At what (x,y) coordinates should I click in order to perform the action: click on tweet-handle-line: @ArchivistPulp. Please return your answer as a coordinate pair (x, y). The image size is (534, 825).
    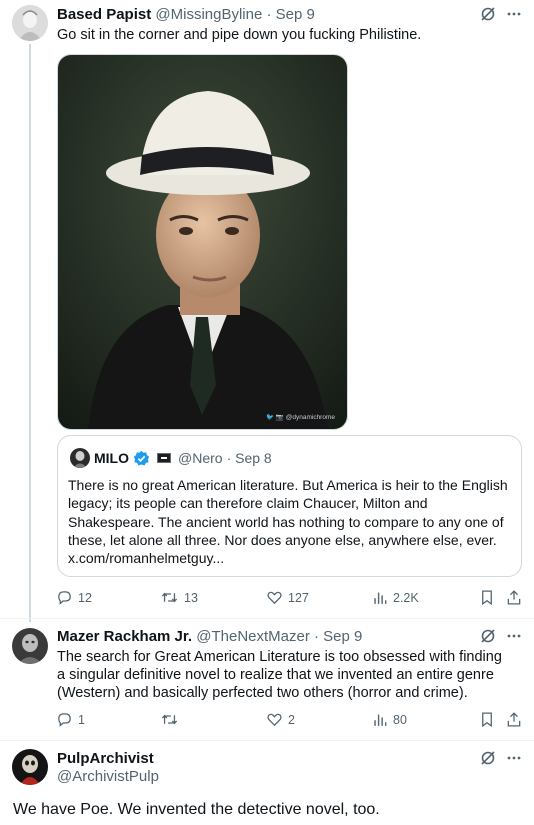
    Looking at the image, I should click on (108, 777).